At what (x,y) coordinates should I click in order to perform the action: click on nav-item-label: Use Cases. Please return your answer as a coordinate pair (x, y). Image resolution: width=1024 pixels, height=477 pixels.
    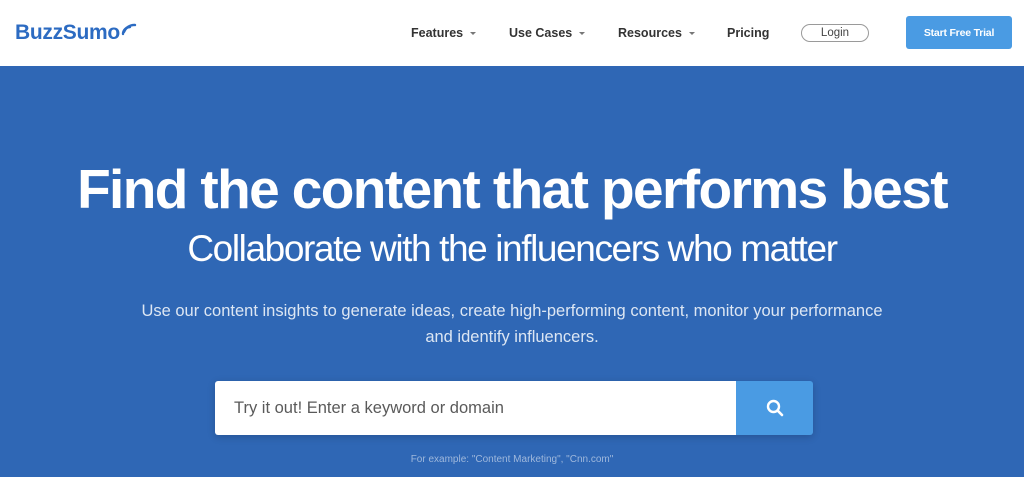
    Looking at the image, I should click on (541, 33).